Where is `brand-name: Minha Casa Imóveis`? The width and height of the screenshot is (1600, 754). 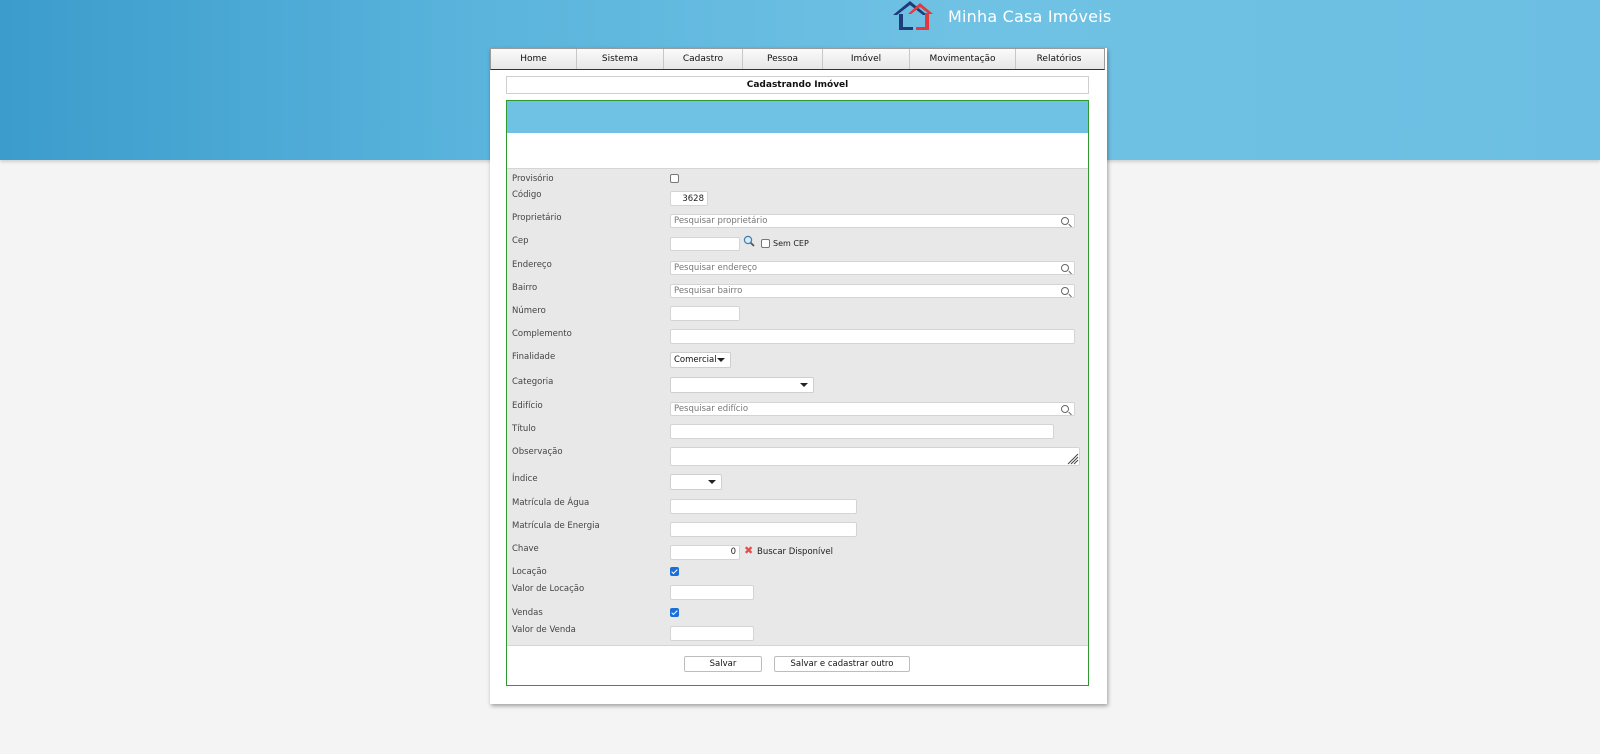
brand-name: Minha Casa Imóveis is located at coordinates (1030, 16).